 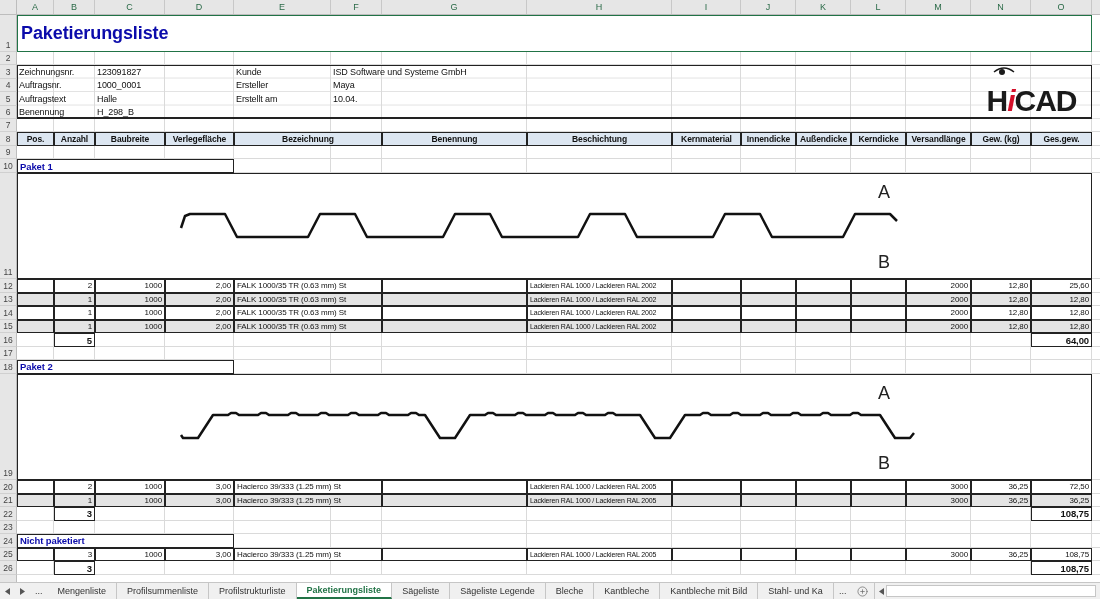 What do you see at coordinates (8, 152) in the screenshot?
I see `row-header: 9` at bounding box center [8, 152].